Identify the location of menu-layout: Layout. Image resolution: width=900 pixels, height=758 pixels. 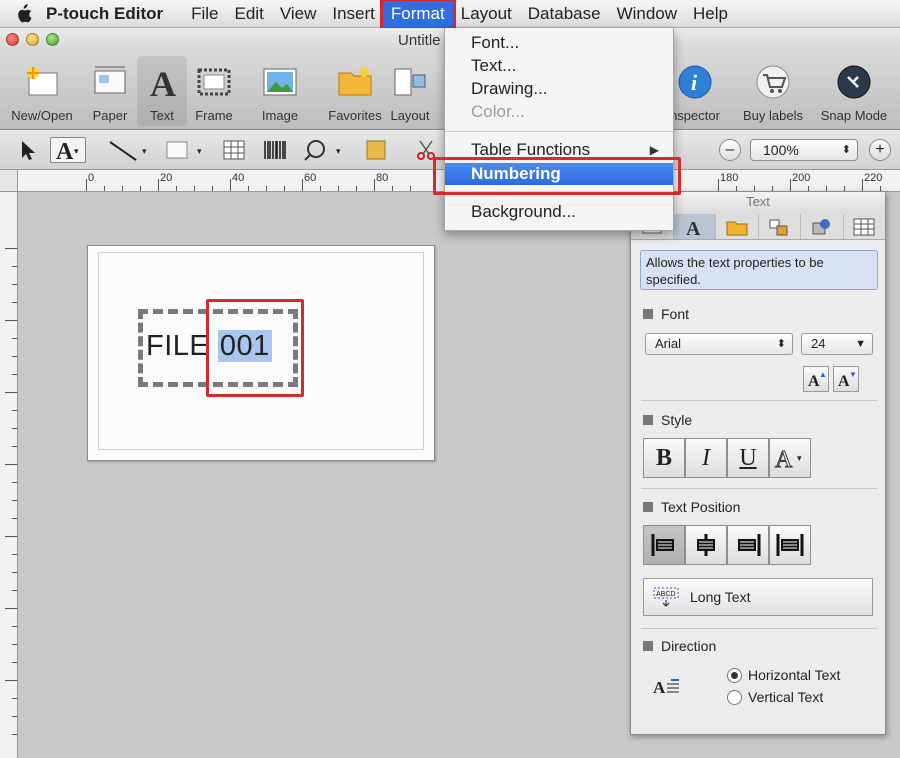
(486, 14).